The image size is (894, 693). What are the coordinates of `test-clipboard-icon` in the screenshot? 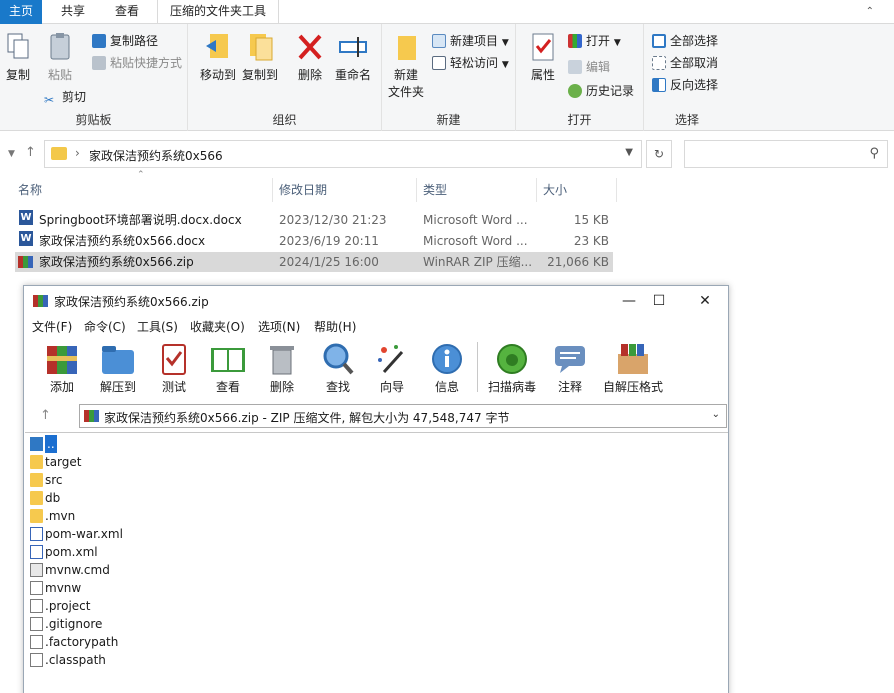 It's located at (174, 359).